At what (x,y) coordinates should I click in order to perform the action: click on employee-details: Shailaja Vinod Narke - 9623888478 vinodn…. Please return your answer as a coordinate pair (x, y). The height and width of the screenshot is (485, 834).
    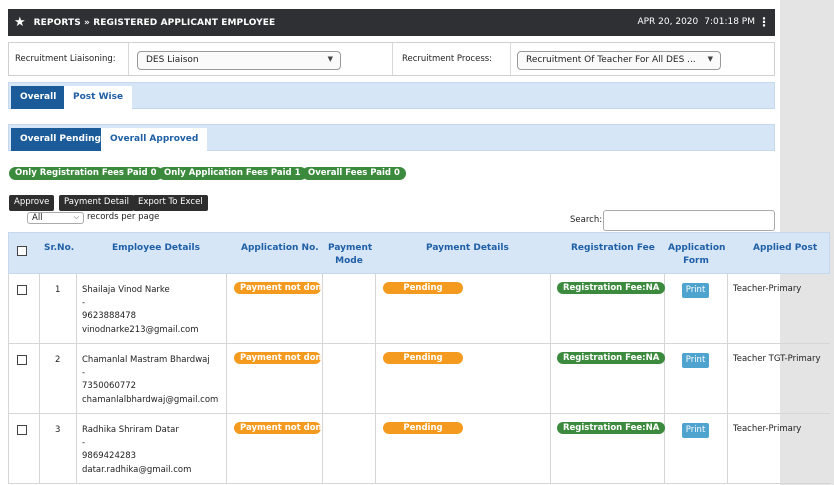
    Looking at the image, I should click on (140, 310).